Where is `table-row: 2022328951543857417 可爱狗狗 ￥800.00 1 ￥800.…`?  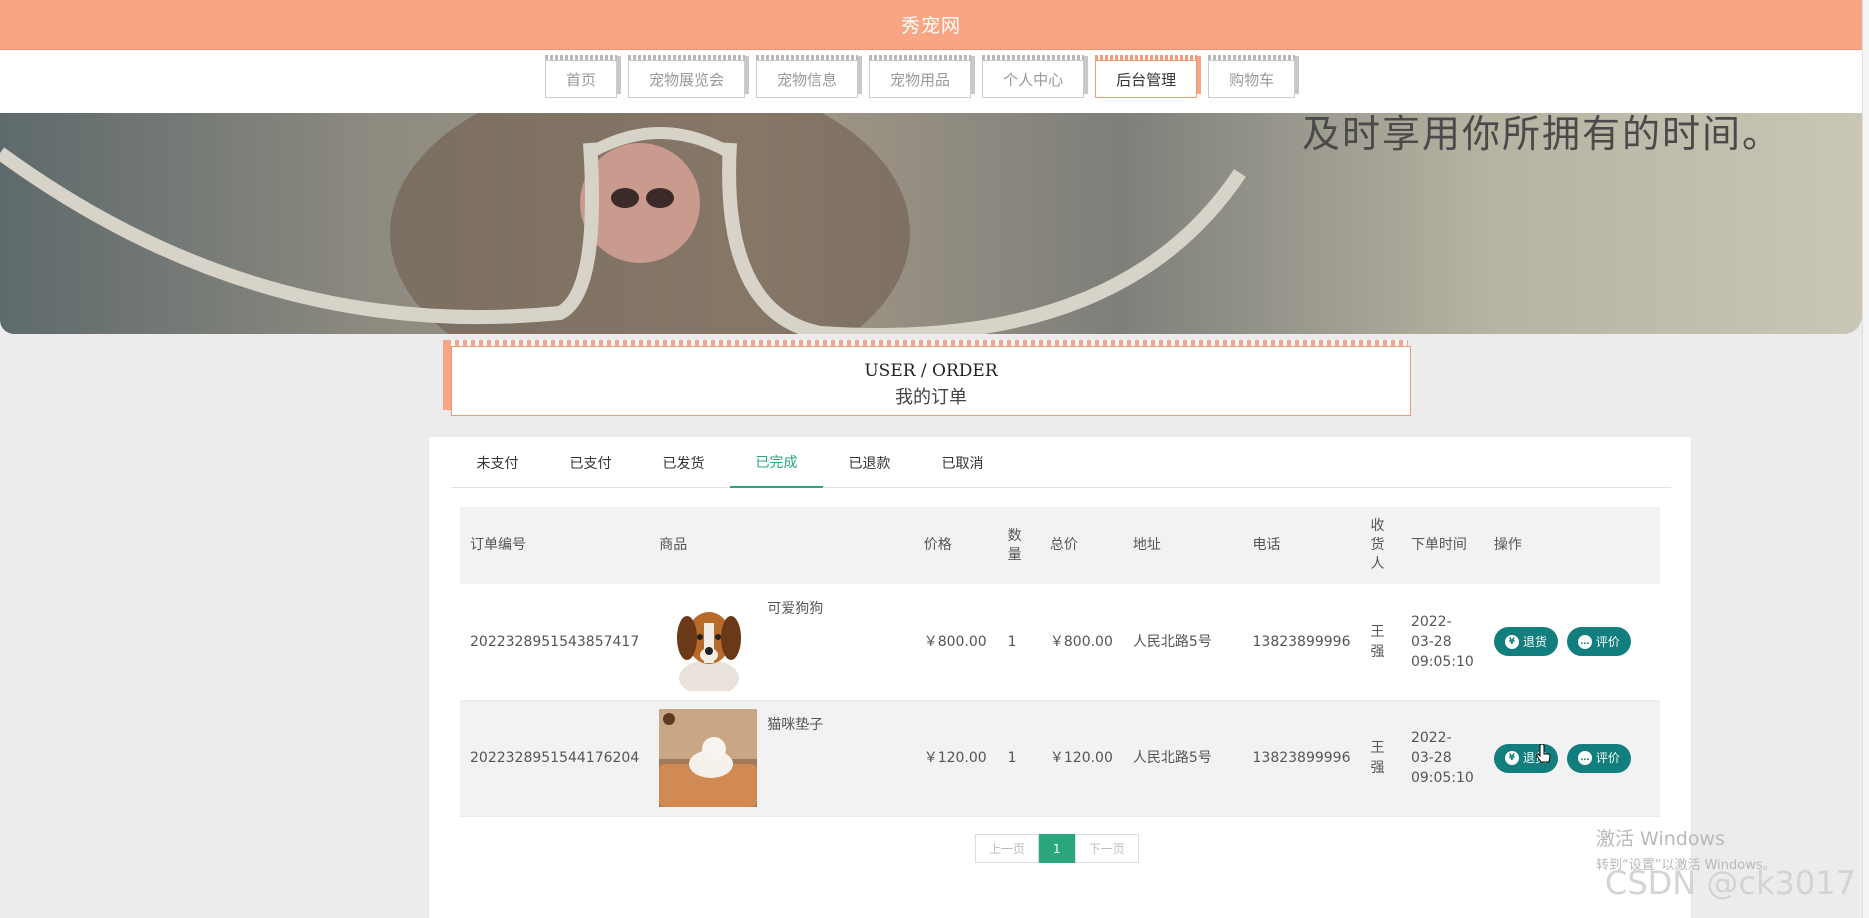 table-row: 2022328951543857417 可爱狗狗 ￥800.00 1 ￥800.… is located at coordinates (1060, 642).